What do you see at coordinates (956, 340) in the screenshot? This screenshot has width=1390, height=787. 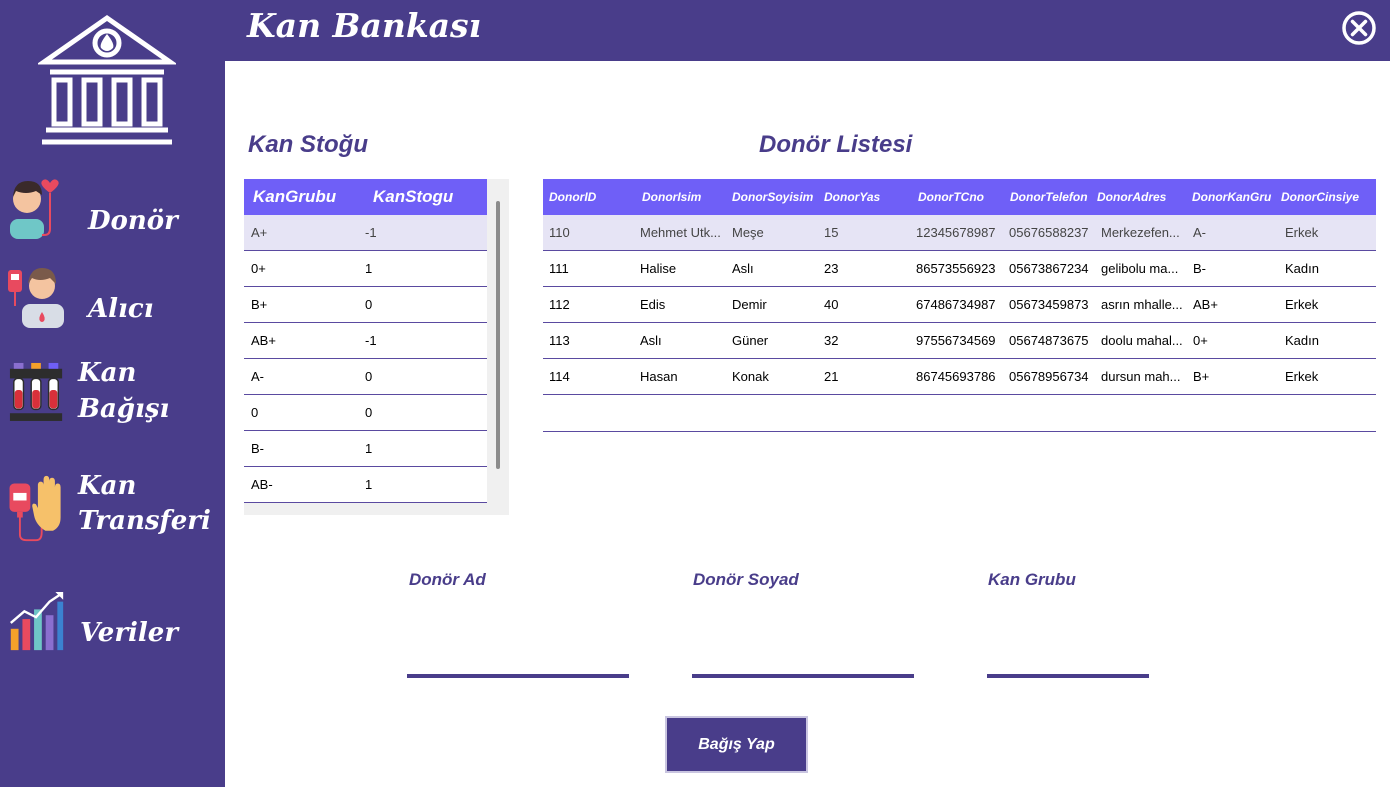 I see `table-cell: 97556734569` at bounding box center [956, 340].